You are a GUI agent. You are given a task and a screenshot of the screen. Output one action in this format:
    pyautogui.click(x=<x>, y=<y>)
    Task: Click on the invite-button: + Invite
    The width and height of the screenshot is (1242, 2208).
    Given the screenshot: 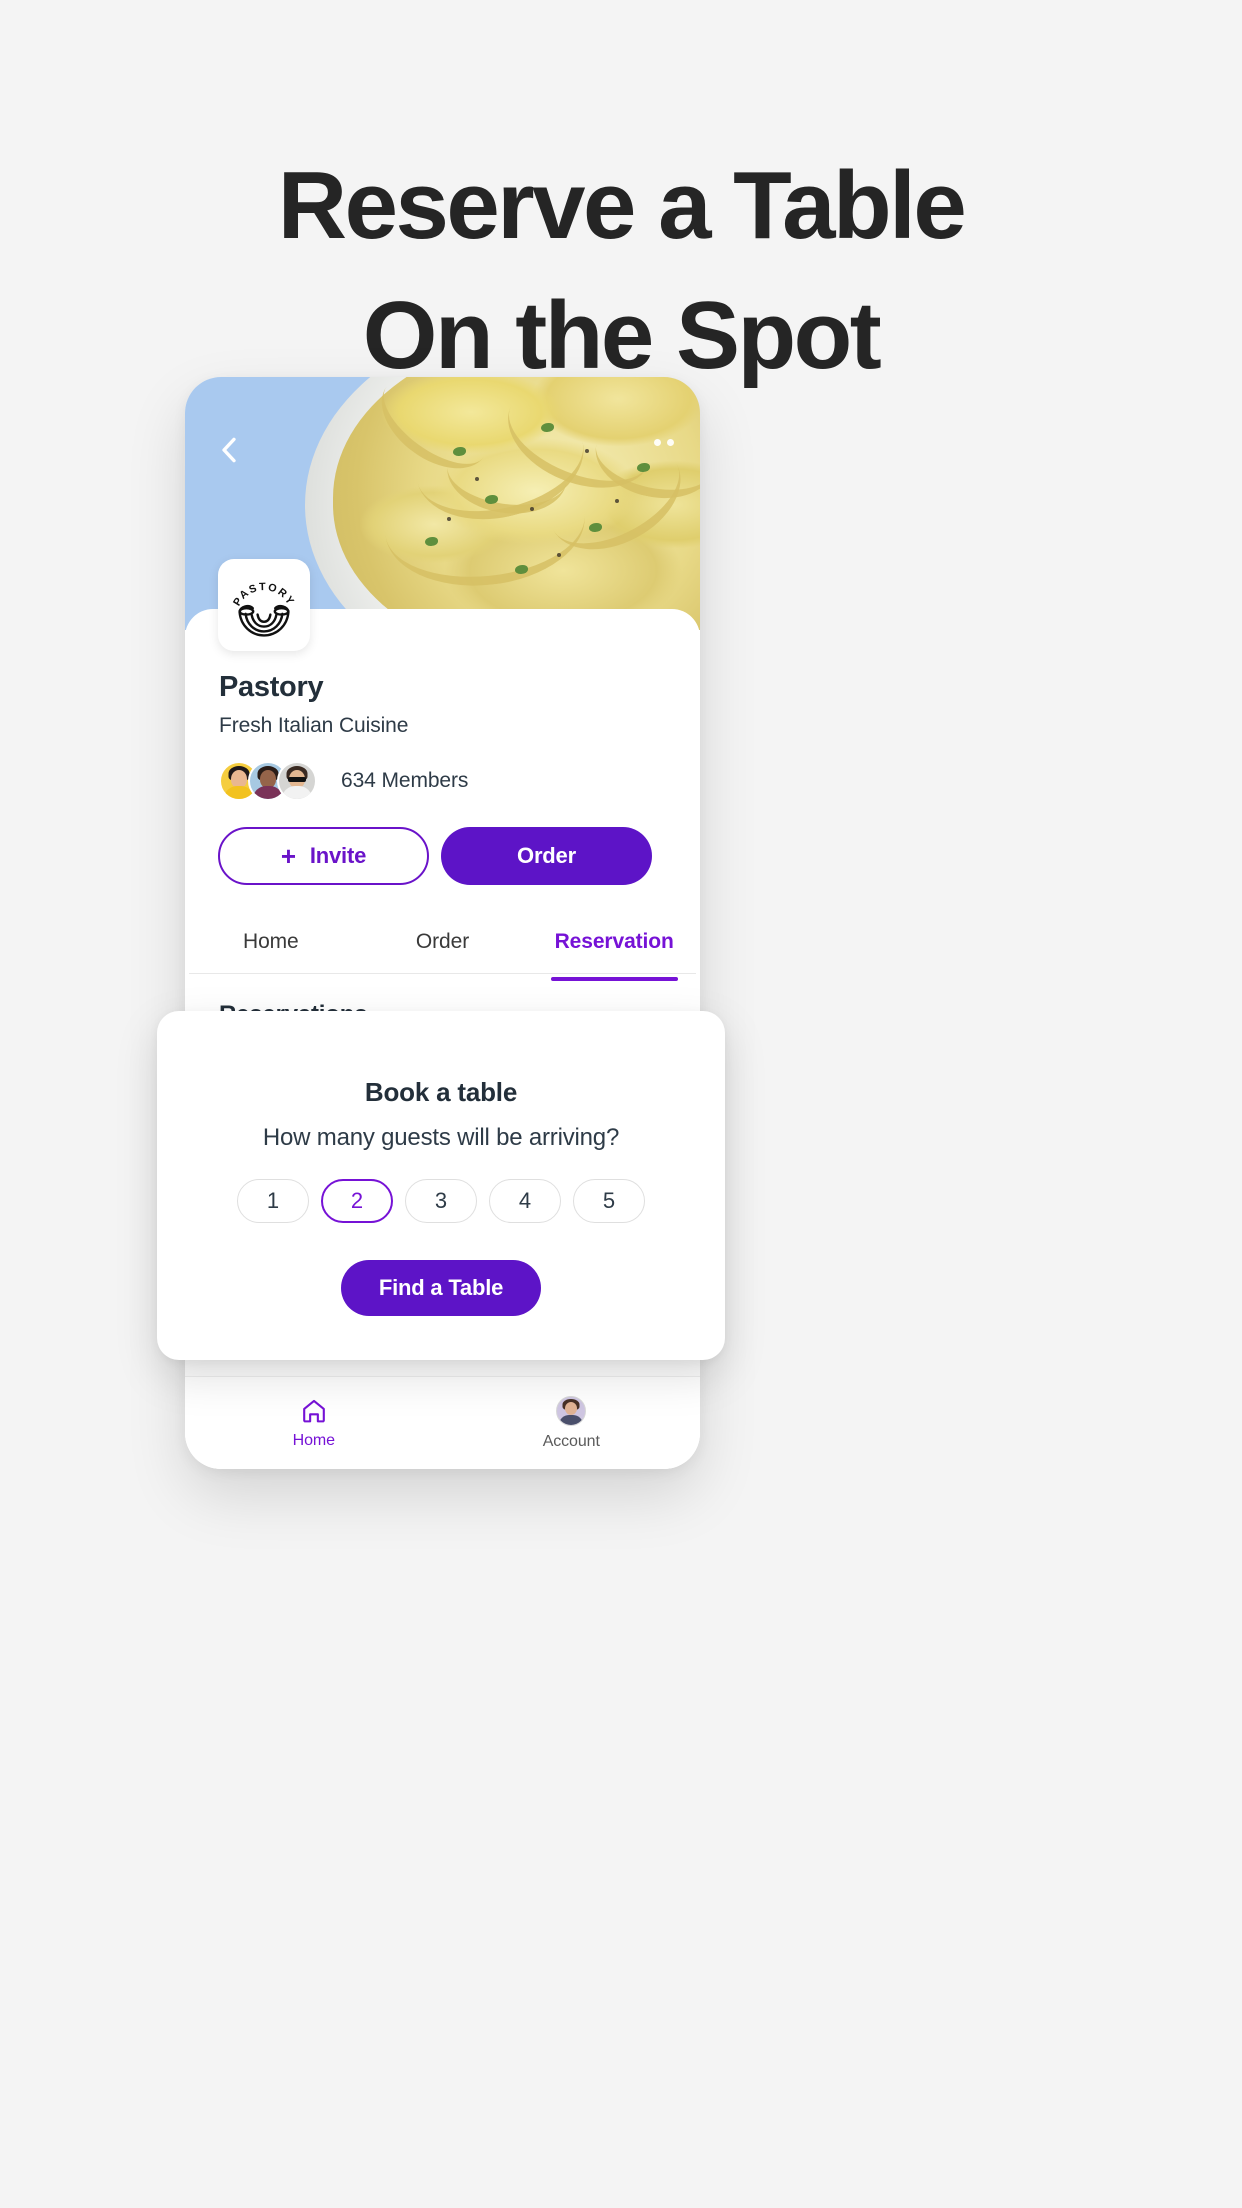 What is the action you would take?
    pyautogui.click(x=323, y=856)
    